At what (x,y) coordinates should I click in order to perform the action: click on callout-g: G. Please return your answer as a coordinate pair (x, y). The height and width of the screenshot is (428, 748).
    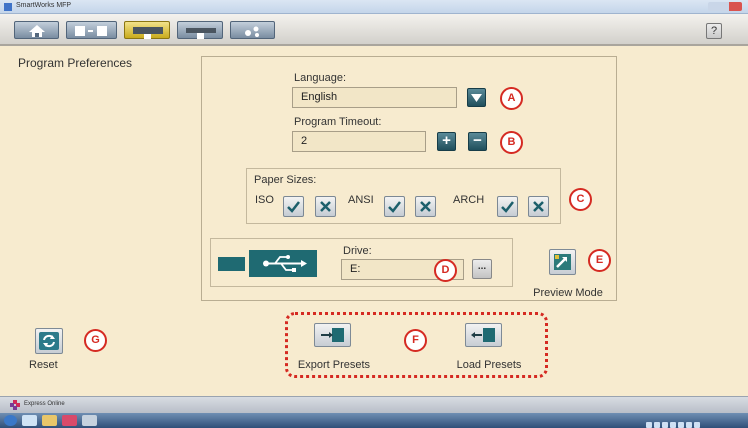
    Looking at the image, I should click on (95, 340).